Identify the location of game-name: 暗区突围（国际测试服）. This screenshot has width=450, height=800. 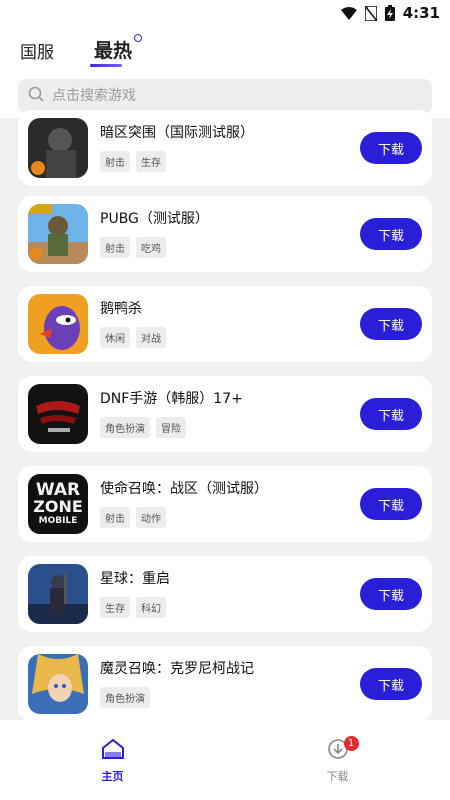
(177, 133).